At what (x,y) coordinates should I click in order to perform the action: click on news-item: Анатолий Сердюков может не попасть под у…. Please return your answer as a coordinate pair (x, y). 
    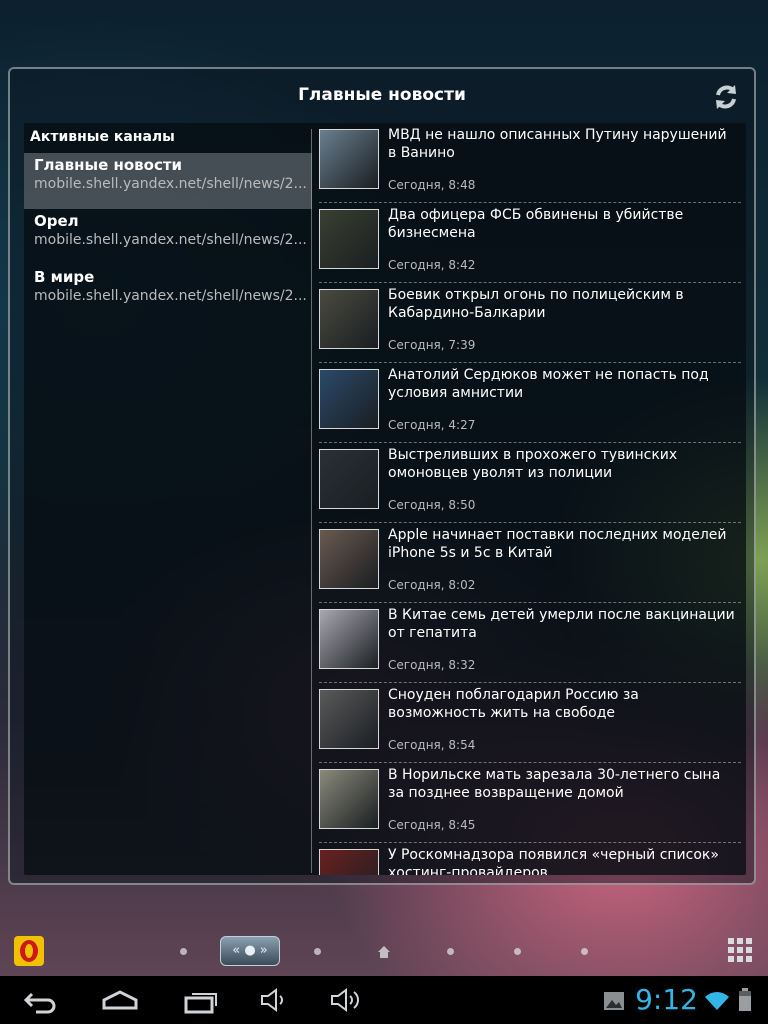
    Looking at the image, I should click on (530, 403).